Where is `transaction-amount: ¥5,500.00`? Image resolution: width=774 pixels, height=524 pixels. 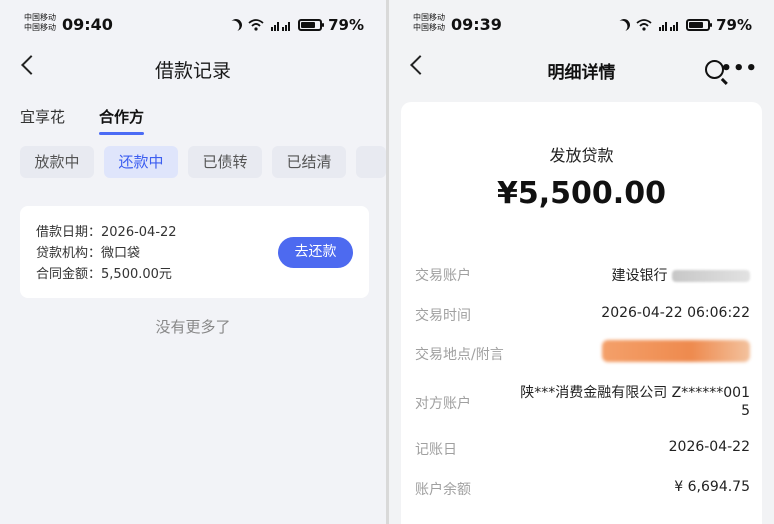 transaction-amount: ¥5,500.00 is located at coordinates (581, 193).